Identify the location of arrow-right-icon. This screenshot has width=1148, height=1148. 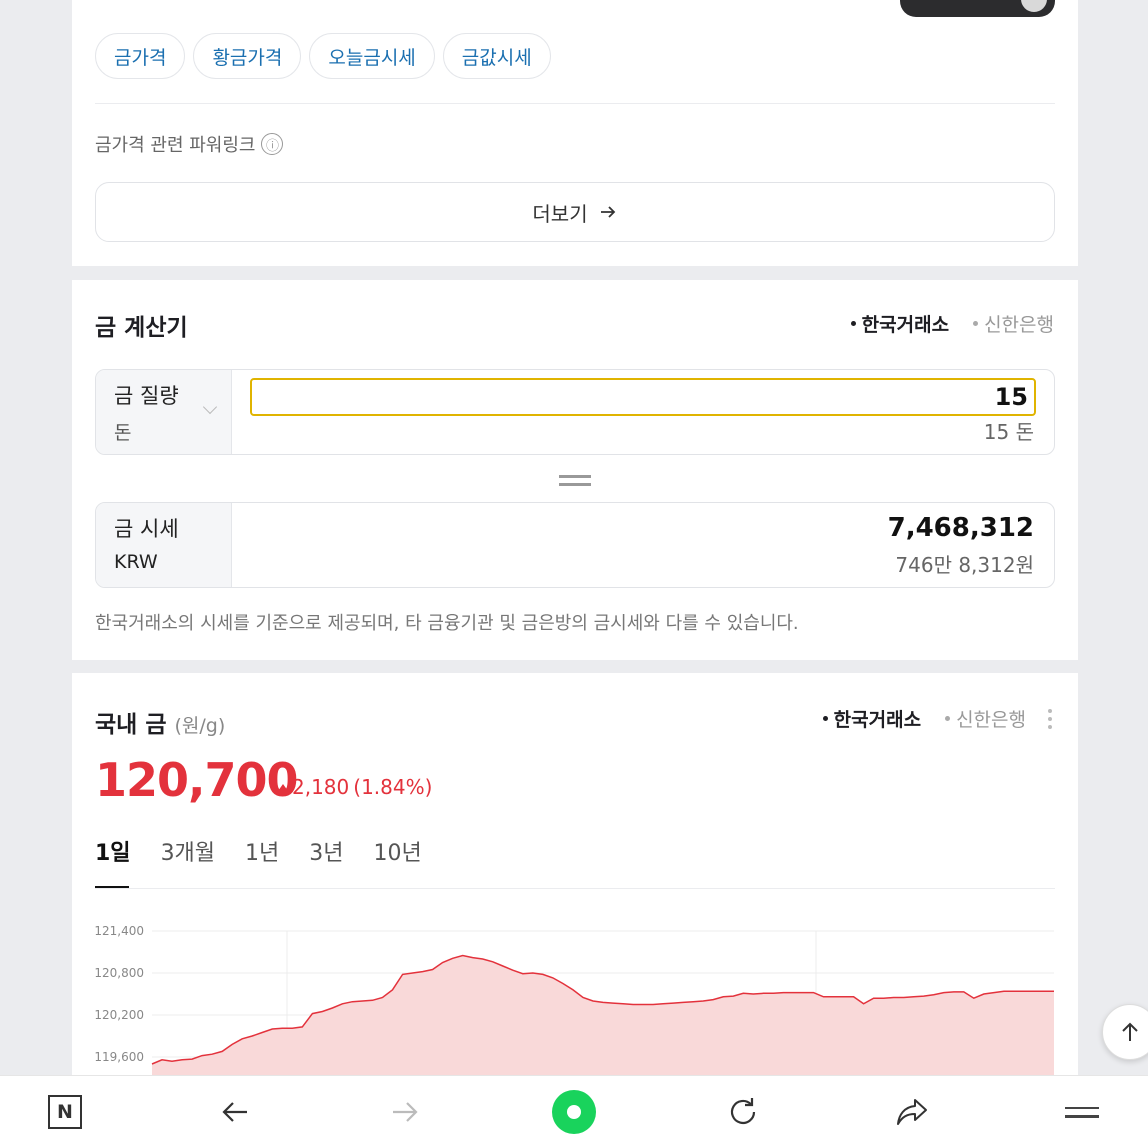
(607, 212).